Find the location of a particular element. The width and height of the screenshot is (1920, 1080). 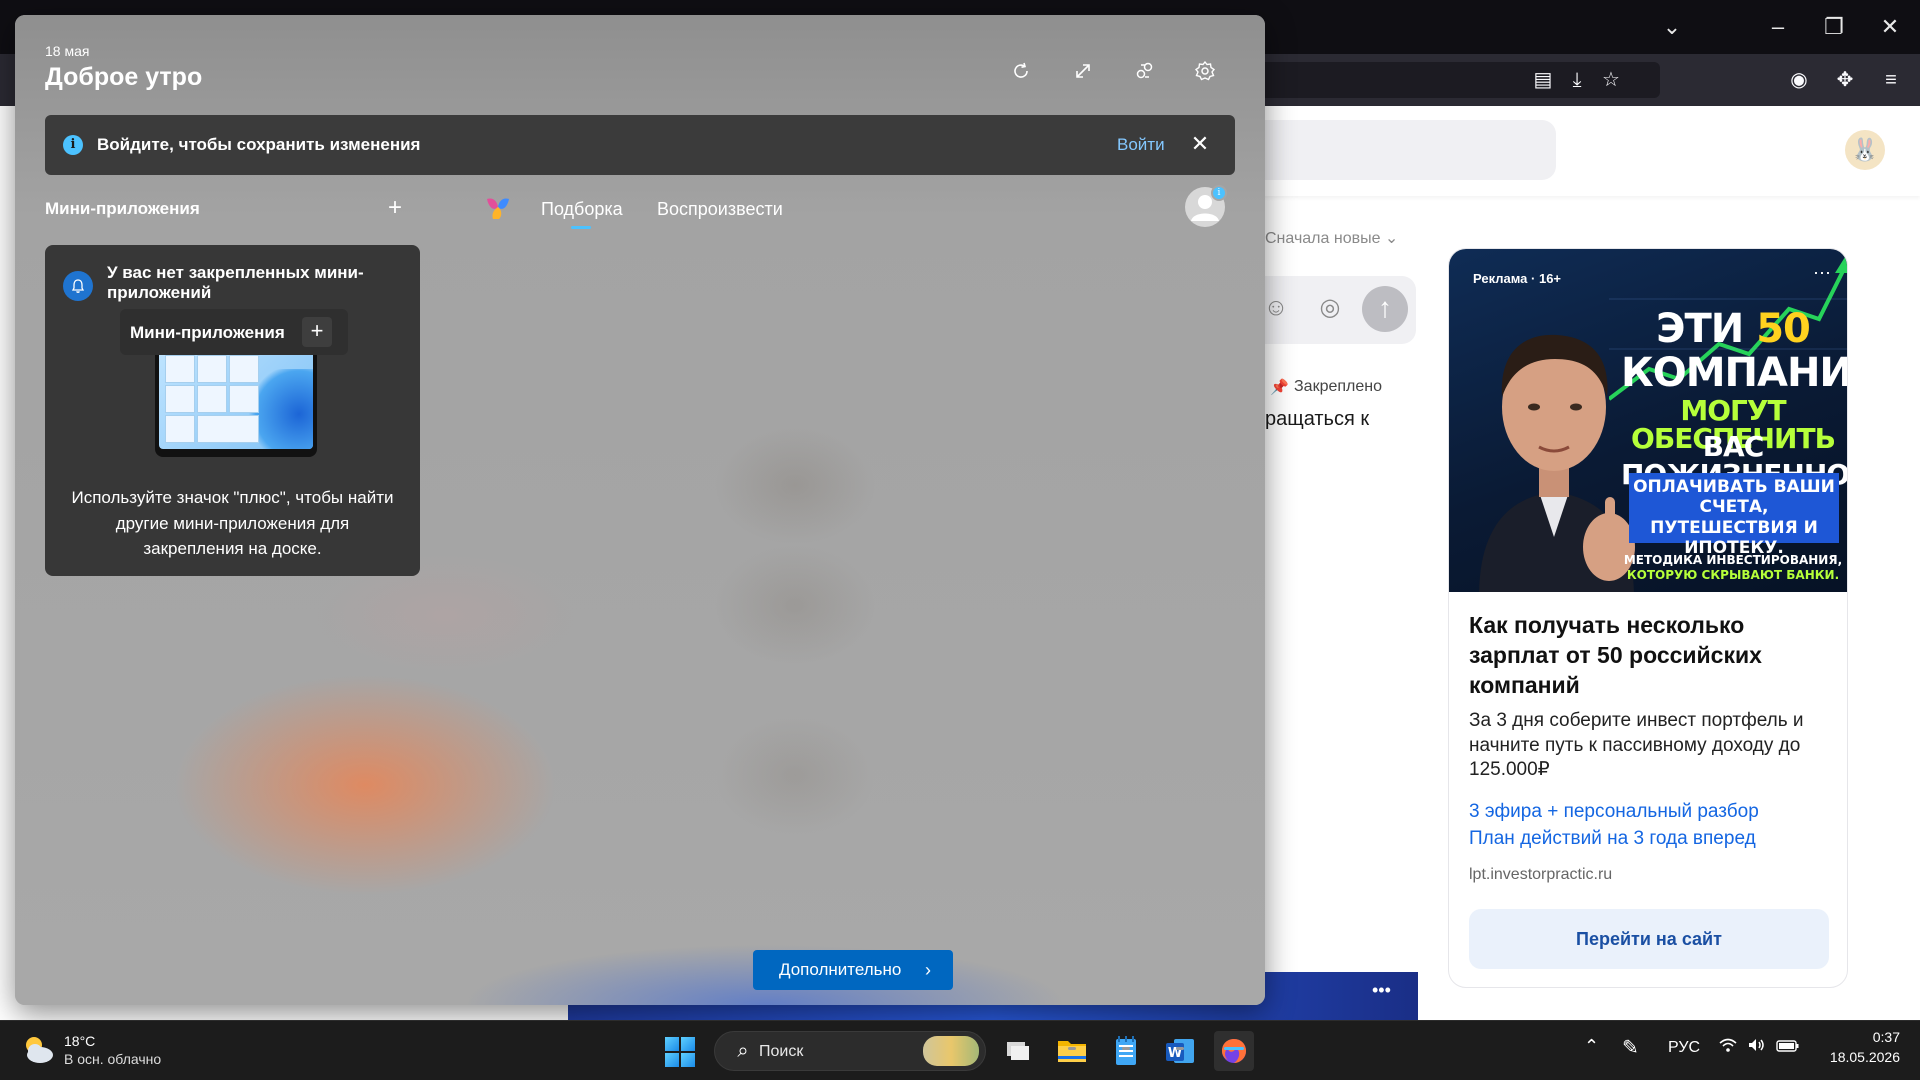

language-indicator: РУС is located at coordinates (1684, 1048).